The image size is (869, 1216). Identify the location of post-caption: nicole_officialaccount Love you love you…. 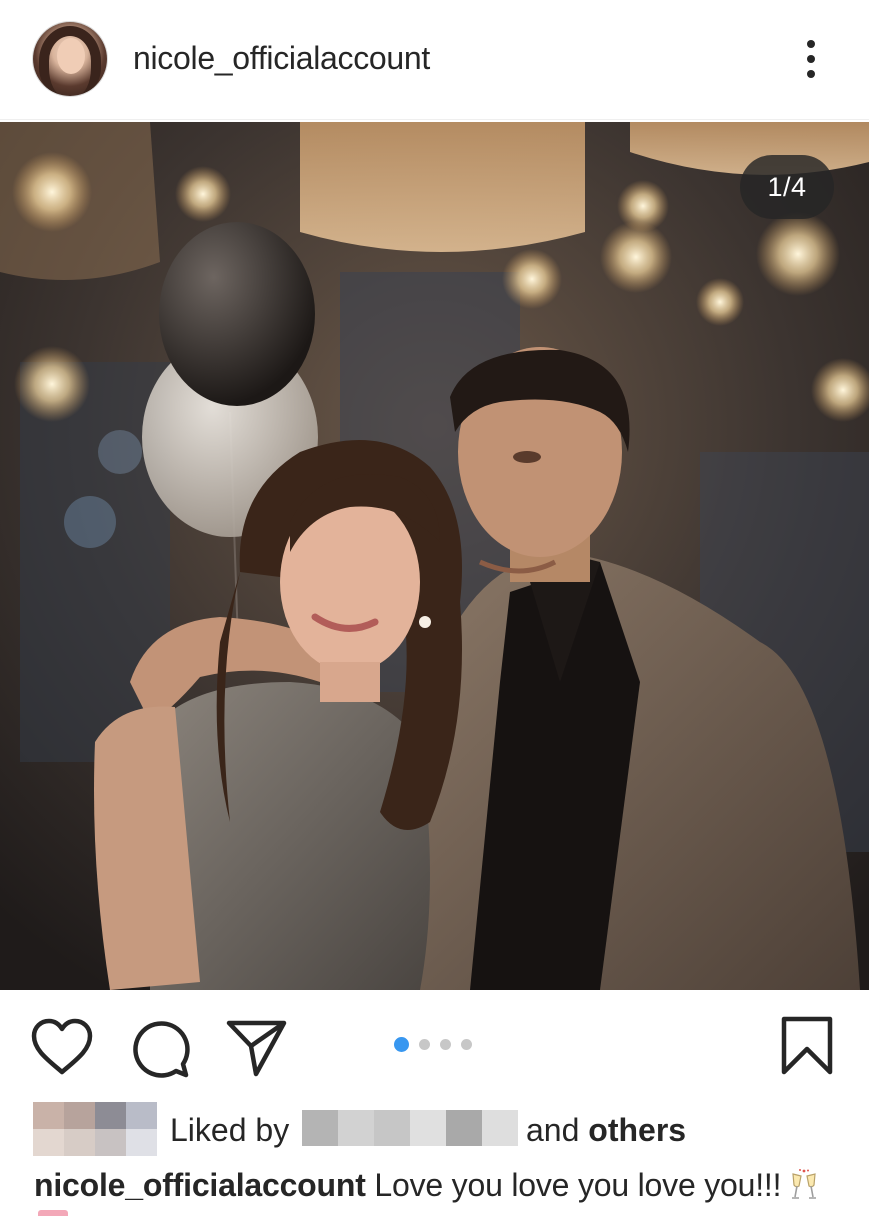
(449, 1185).